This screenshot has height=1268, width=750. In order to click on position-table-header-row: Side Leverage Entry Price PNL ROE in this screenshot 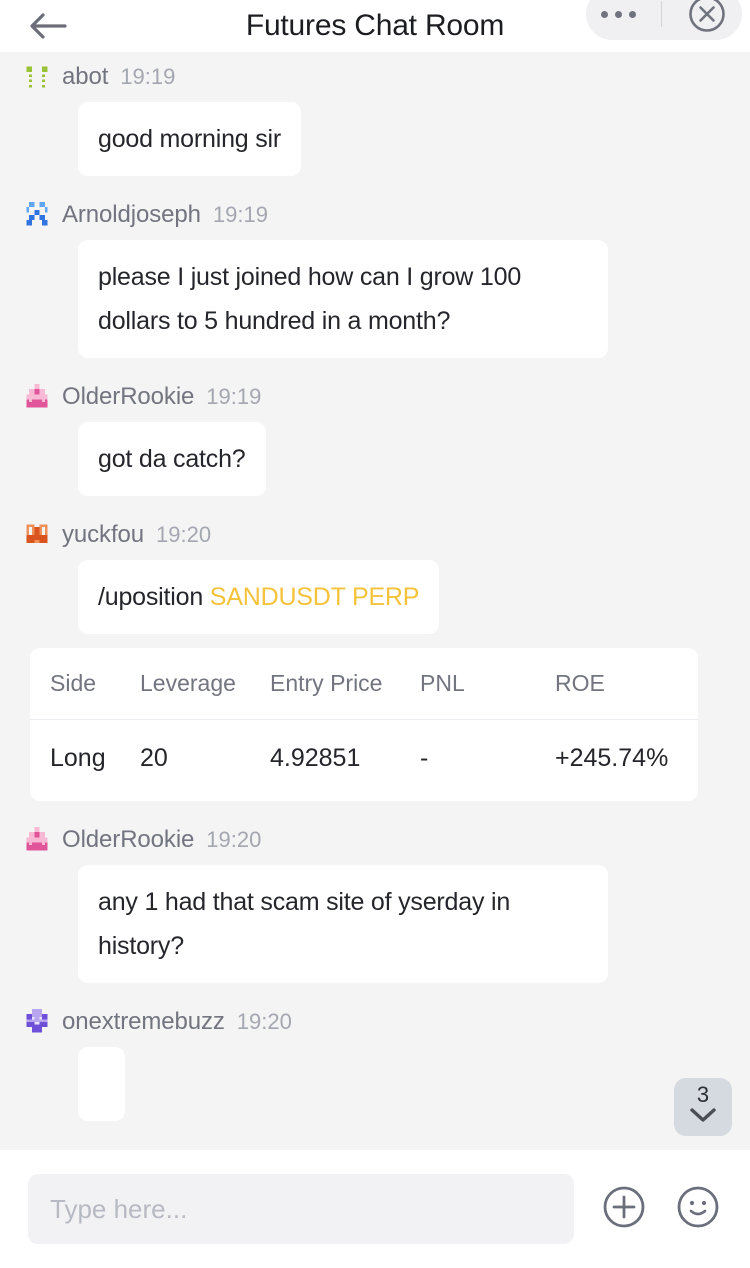, I will do `click(364, 684)`.